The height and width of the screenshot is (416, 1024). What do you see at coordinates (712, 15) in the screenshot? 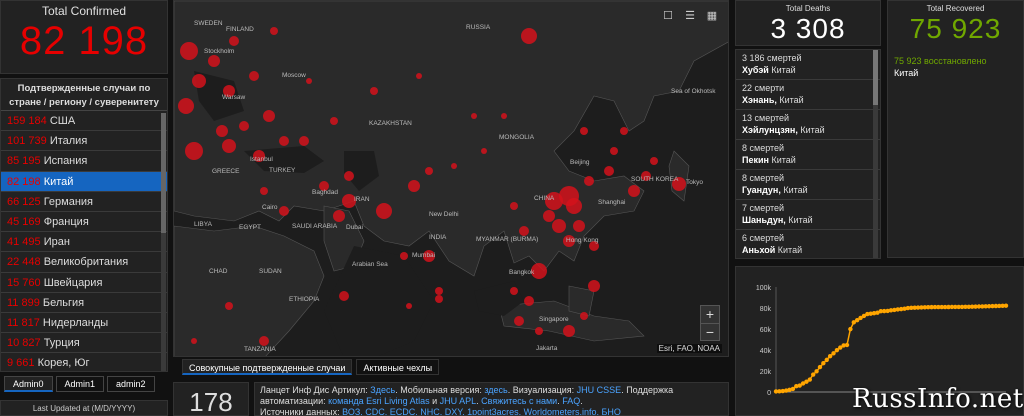
I see `basemap-gallery-icon: ▦` at bounding box center [712, 15].